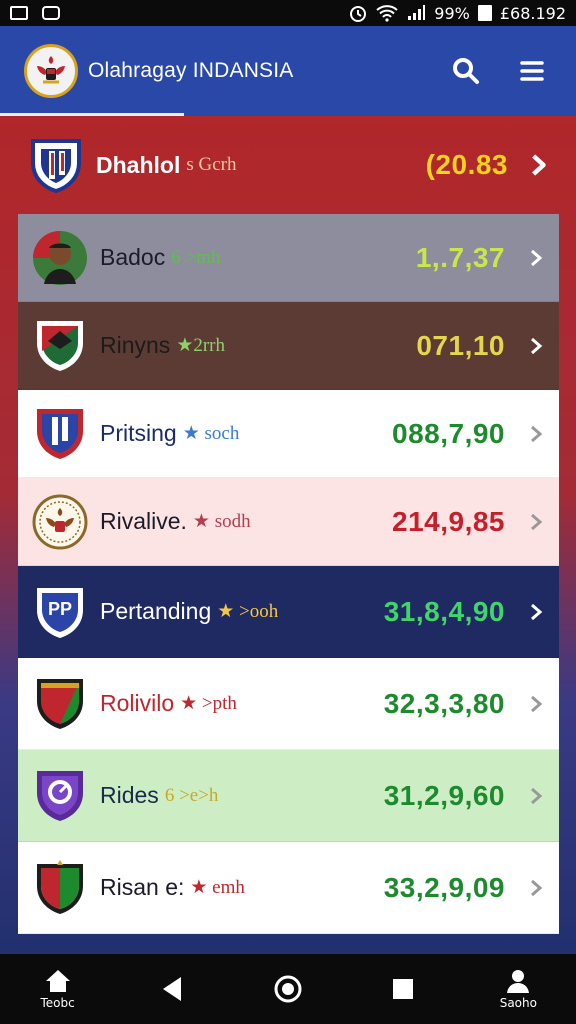 The height and width of the screenshot is (1024, 576). I want to click on team-value: 1,.7,37, so click(460, 257).